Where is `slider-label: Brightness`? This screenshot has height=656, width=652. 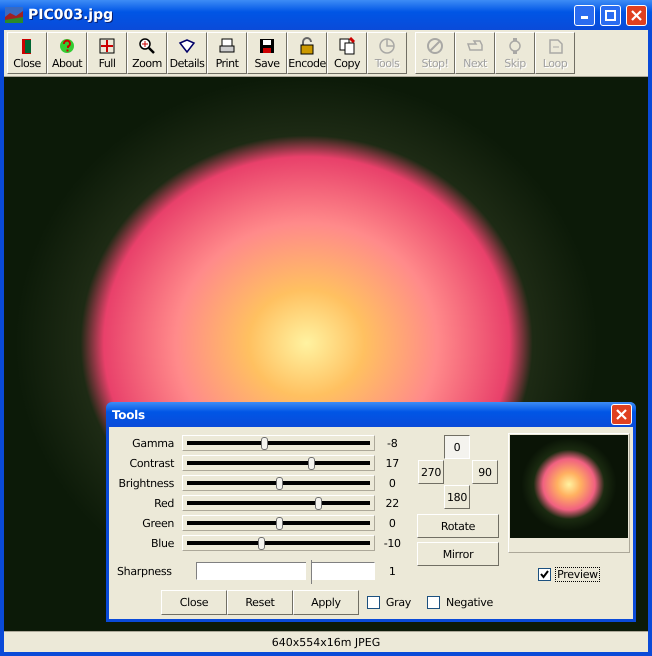
slider-label: Brightness is located at coordinates (147, 483).